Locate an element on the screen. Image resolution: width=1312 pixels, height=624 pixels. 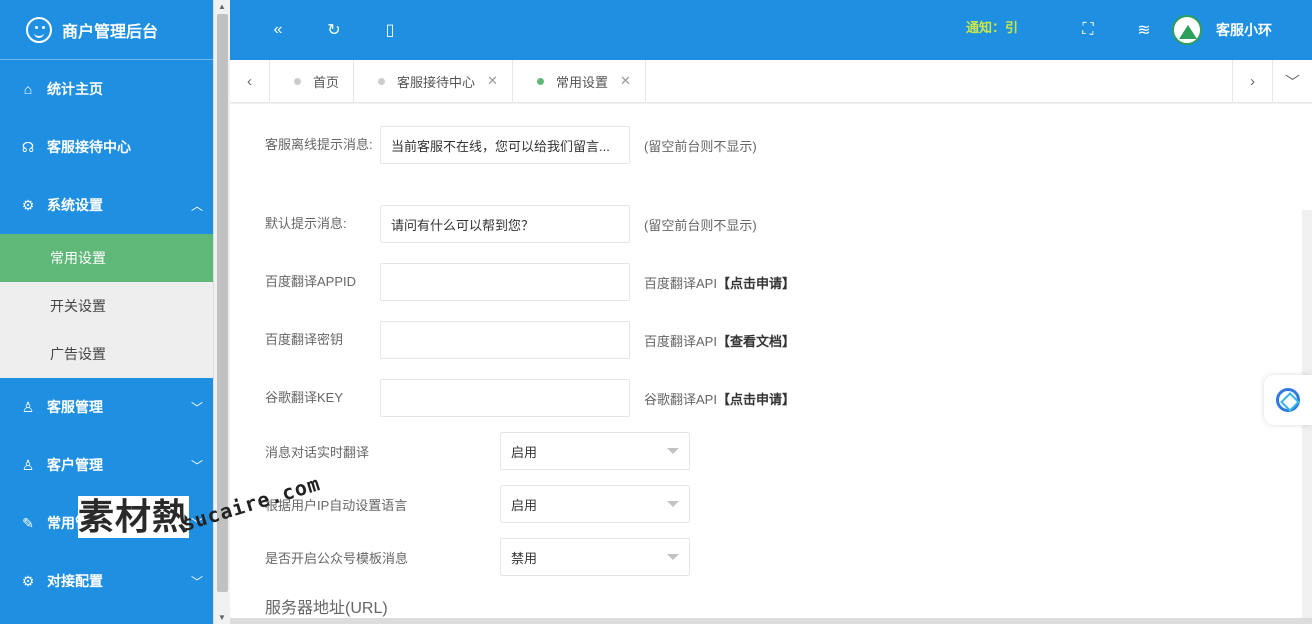
logo: 商户管理后台 is located at coordinates (106, 30).